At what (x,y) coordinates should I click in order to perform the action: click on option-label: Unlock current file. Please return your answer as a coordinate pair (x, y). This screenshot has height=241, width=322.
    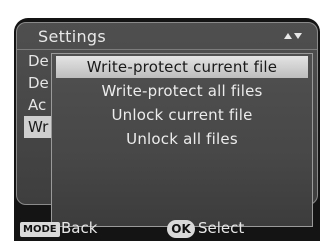
    Looking at the image, I should click on (182, 115).